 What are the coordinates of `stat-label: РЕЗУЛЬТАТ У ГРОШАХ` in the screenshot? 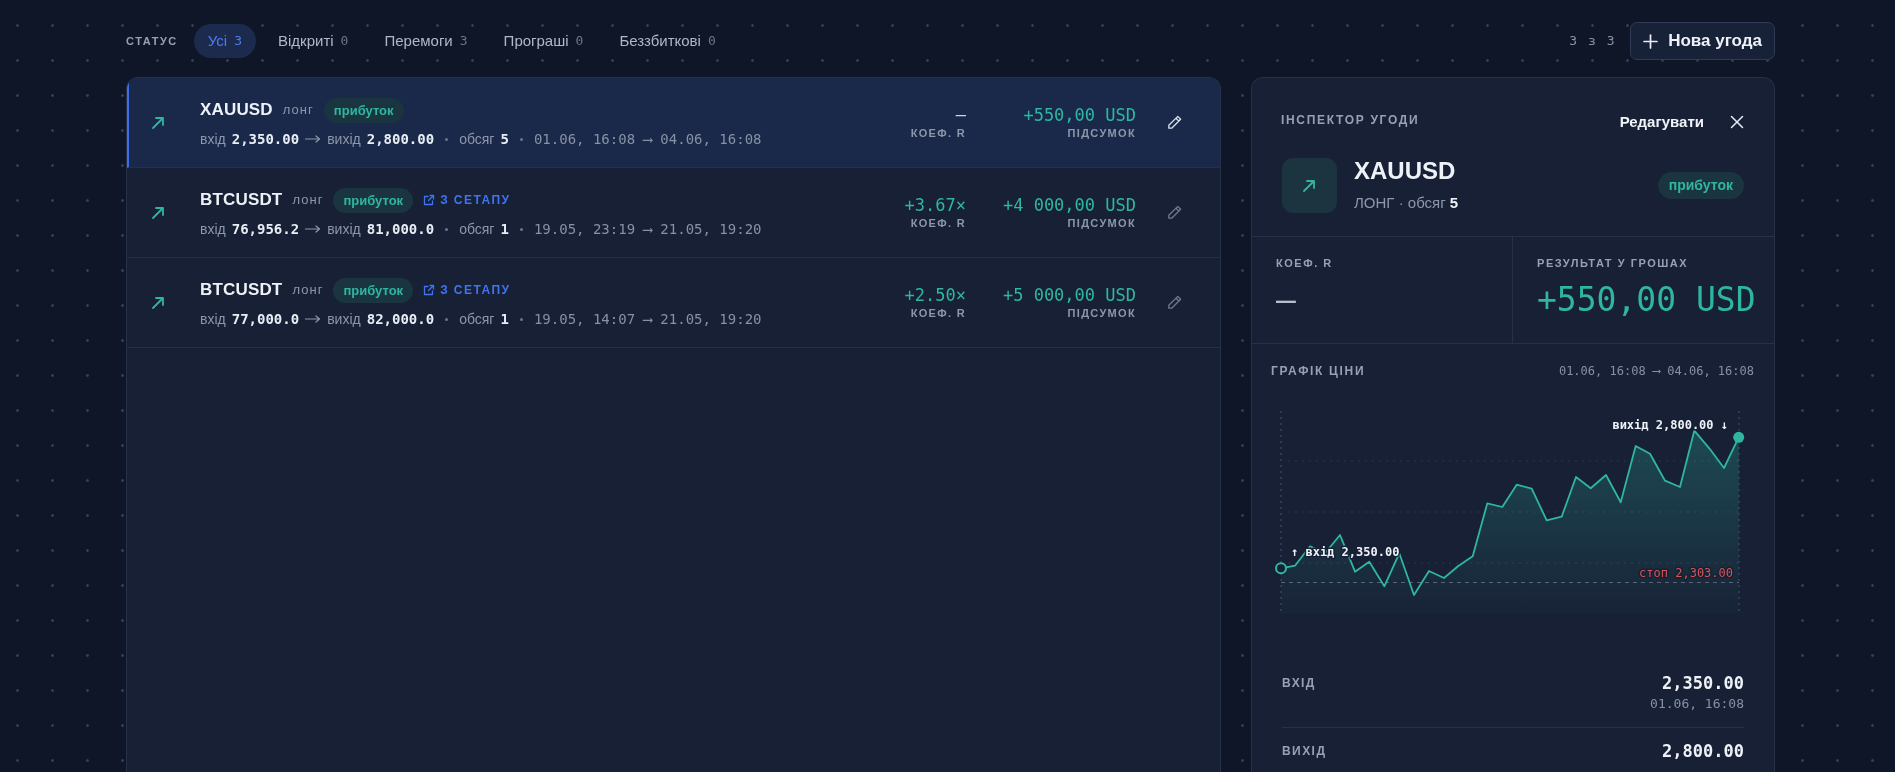 It's located at (1613, 263).